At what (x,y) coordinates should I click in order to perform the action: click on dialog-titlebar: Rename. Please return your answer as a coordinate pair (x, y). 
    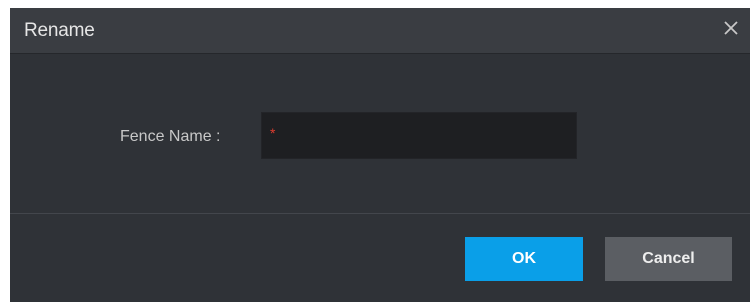
    Looking at the image, I should click on (380, 31).